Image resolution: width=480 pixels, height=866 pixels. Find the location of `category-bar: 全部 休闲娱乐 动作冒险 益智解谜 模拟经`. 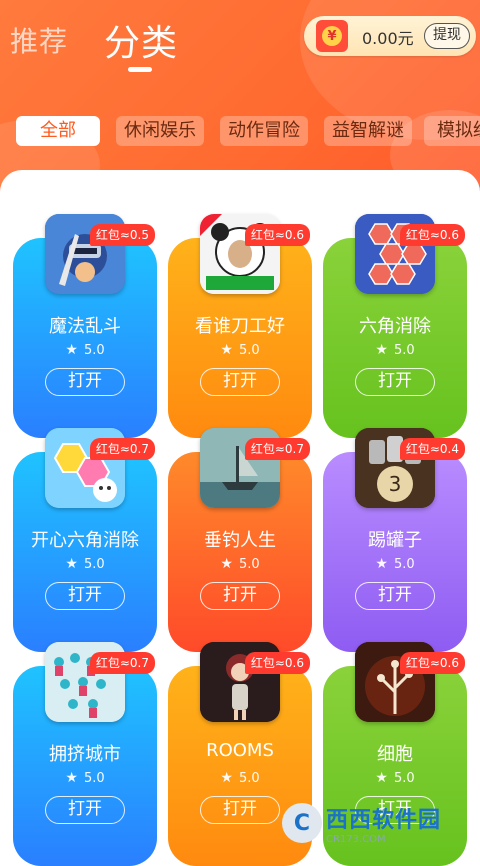

category-bar: 全部 休闲娱乐 动作冒险 益智解谜 模拟经 is located at coordinates (240, 133).